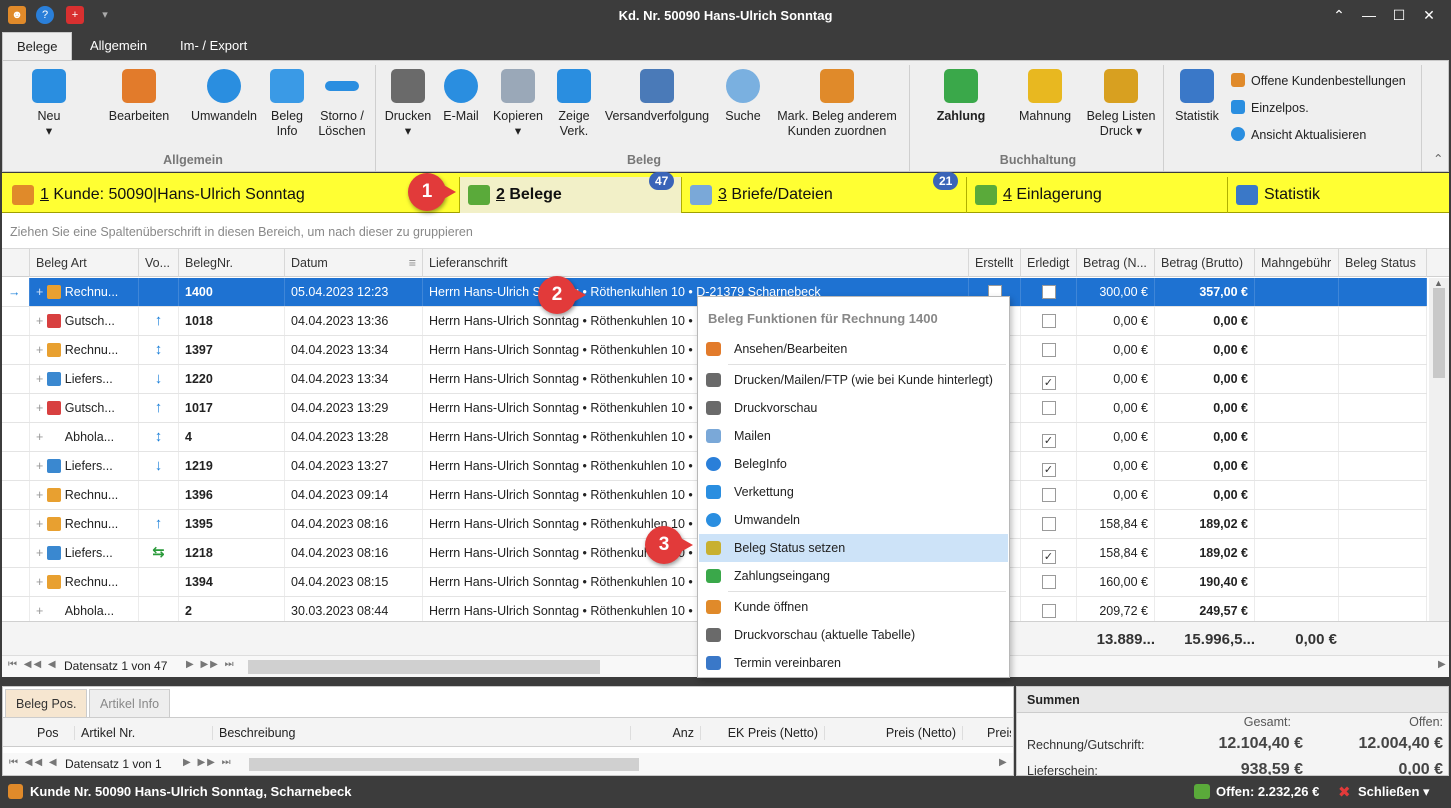 This screenshot has height=808, width=1451. Describe the element at coordinates (354, 495) in the screenshot. I see `cell-datum: 04.04.2023 09:14` at that location.